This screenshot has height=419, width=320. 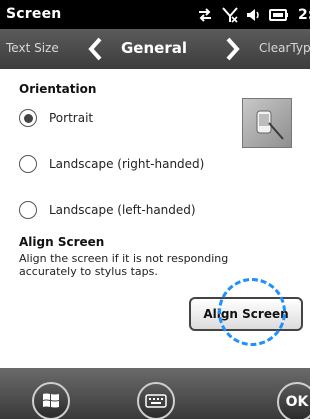 What do you see at coordinates (279, 15) in the screenshot?
I see `battery-icon` at bounding box center [279, 15].